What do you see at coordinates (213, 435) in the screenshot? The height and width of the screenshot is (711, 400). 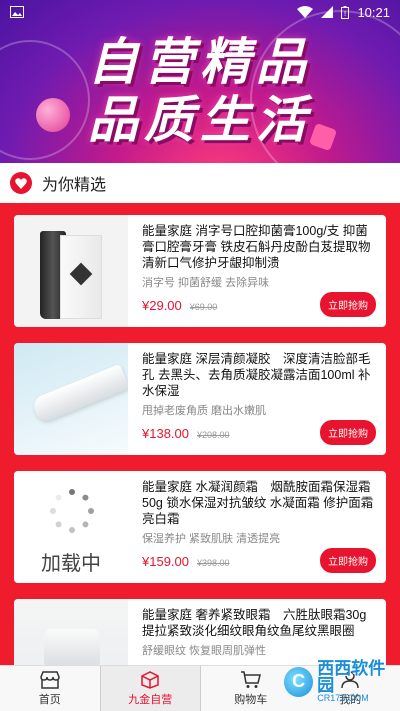 I see `product-old-price: ¥208.00` at bounding box center [213, 435].